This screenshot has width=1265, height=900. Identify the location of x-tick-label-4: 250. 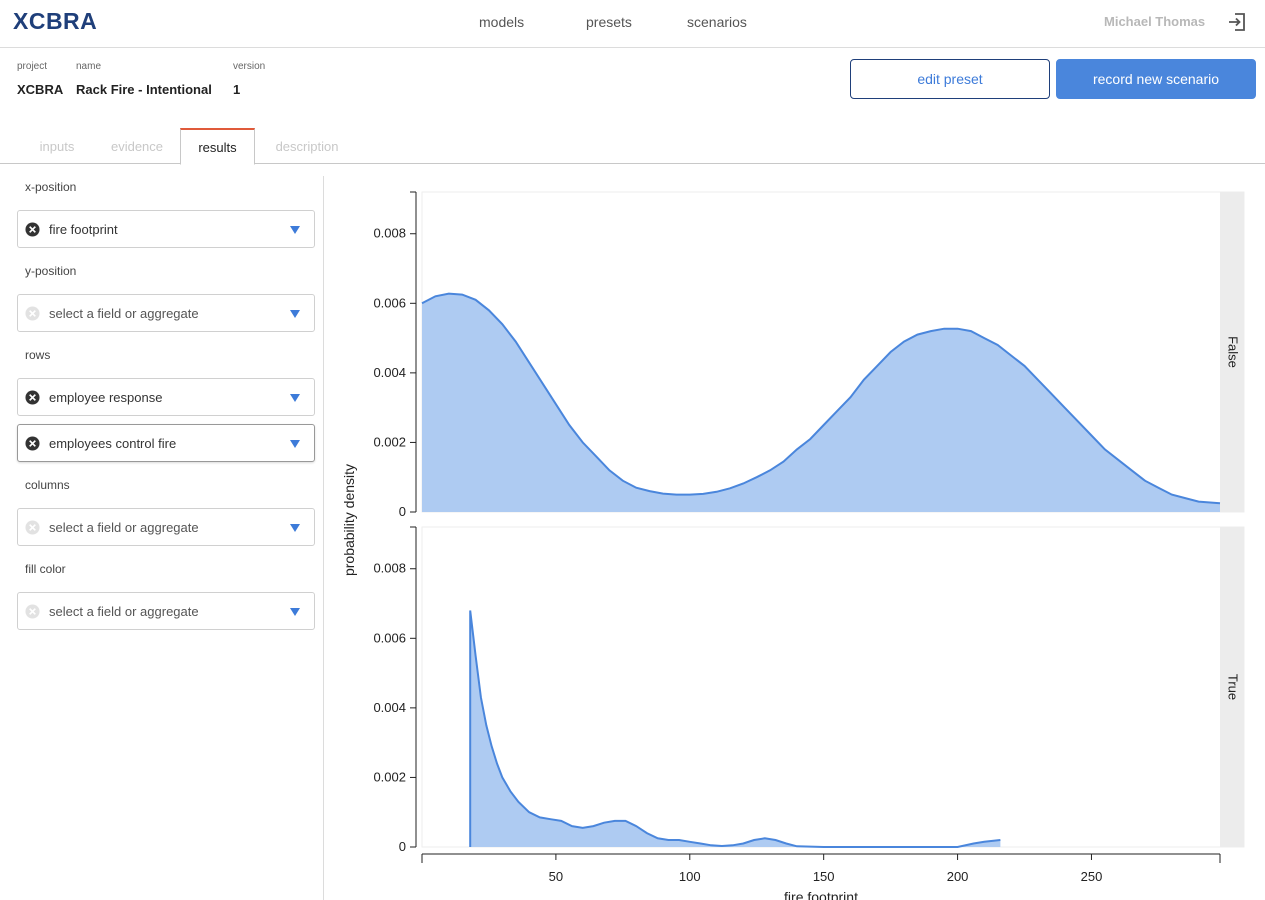
(1092, 876).